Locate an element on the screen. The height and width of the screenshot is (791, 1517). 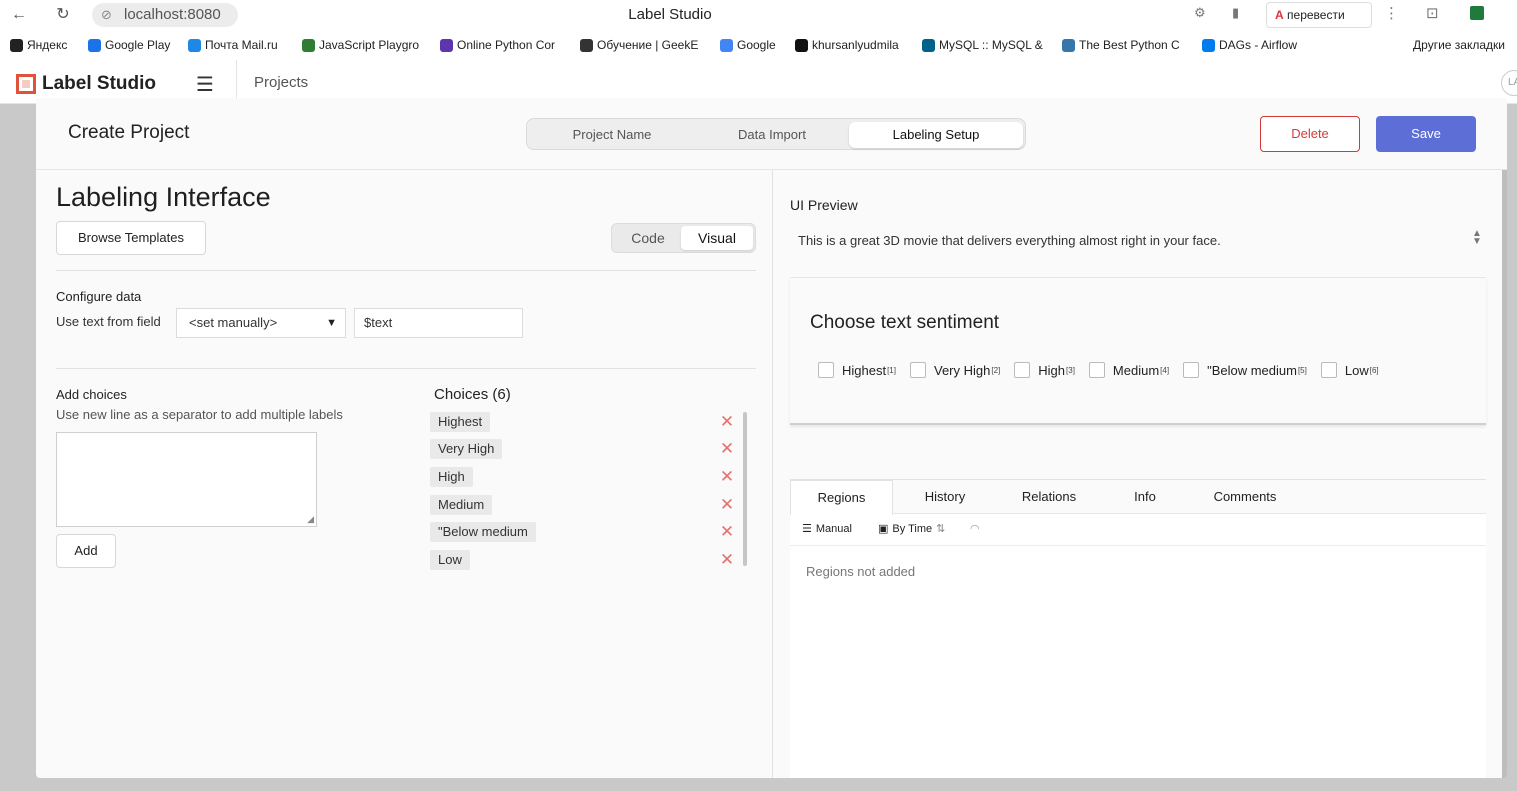
chevron-down-icon: ▼ is located at coordinates (331, 323).